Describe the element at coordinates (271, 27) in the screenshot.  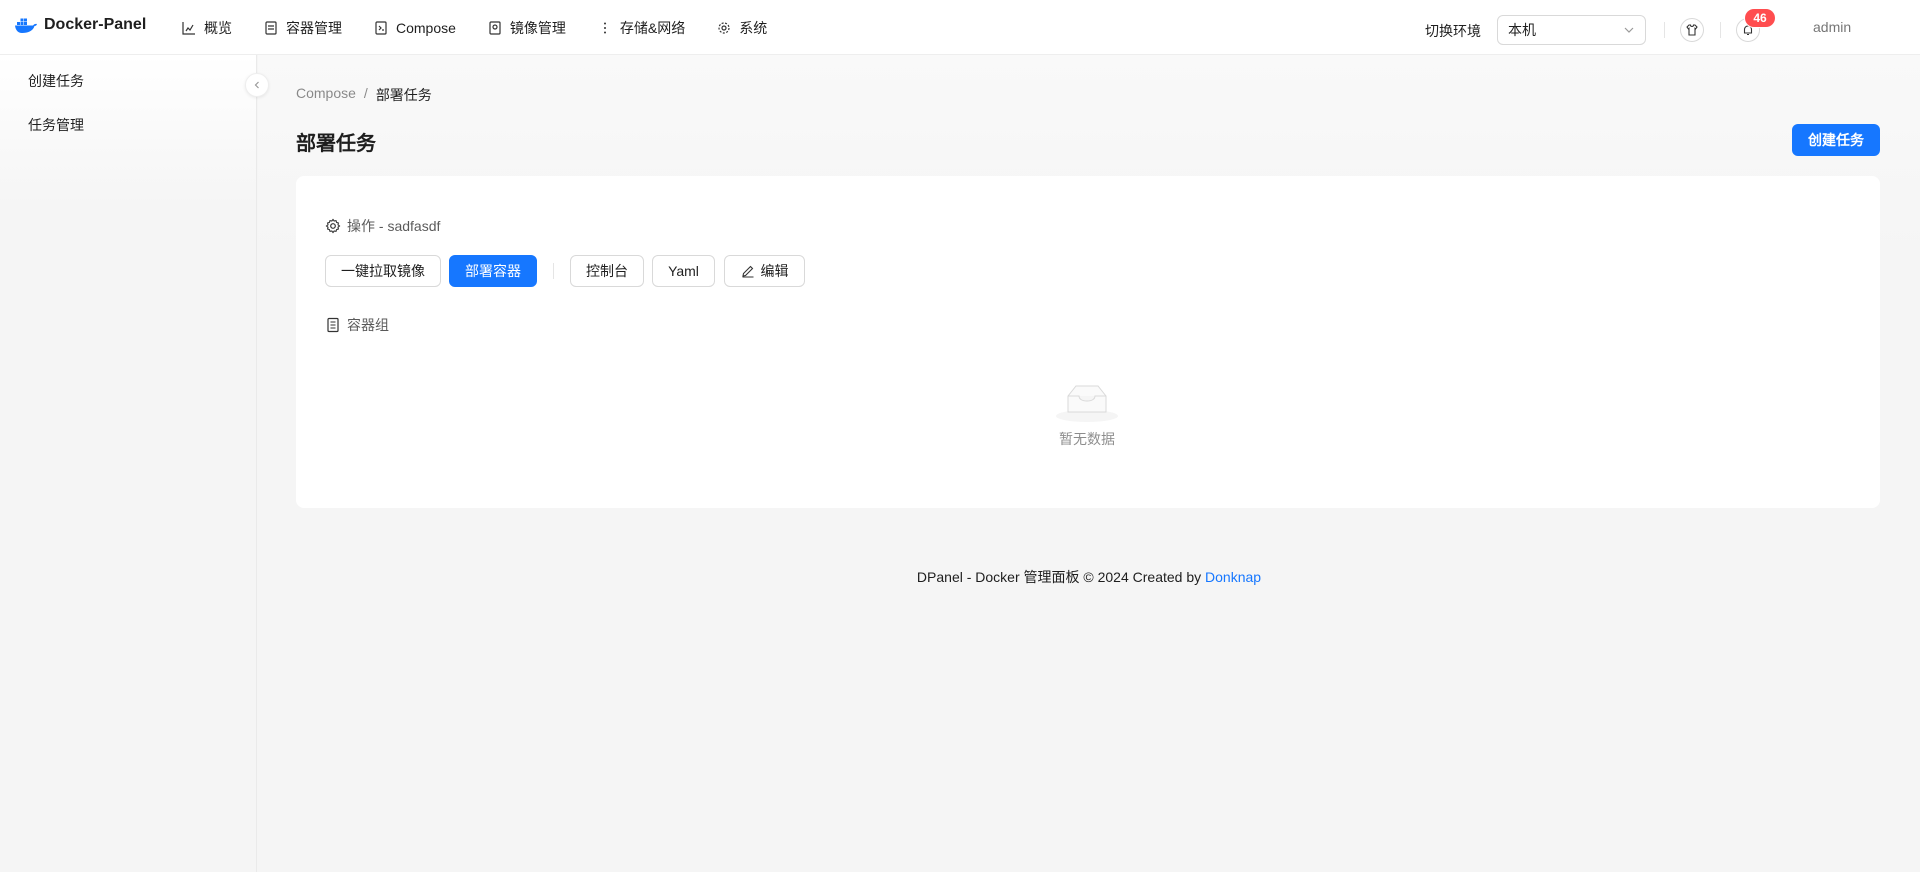
I see `container-icon` at that location.